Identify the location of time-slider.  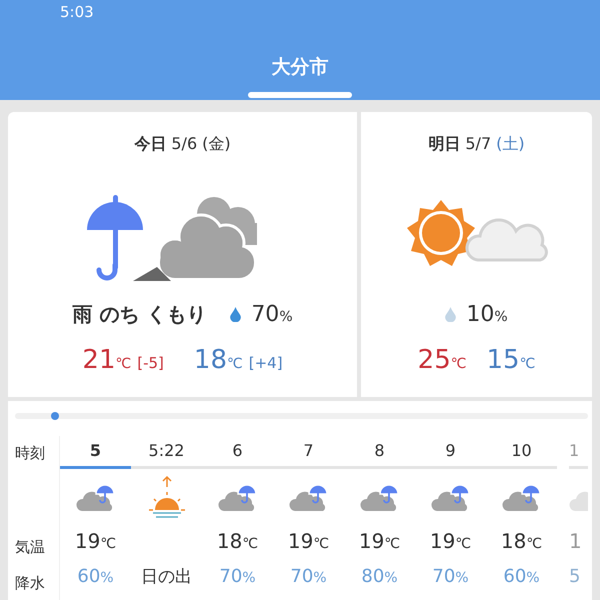
(301, 416).